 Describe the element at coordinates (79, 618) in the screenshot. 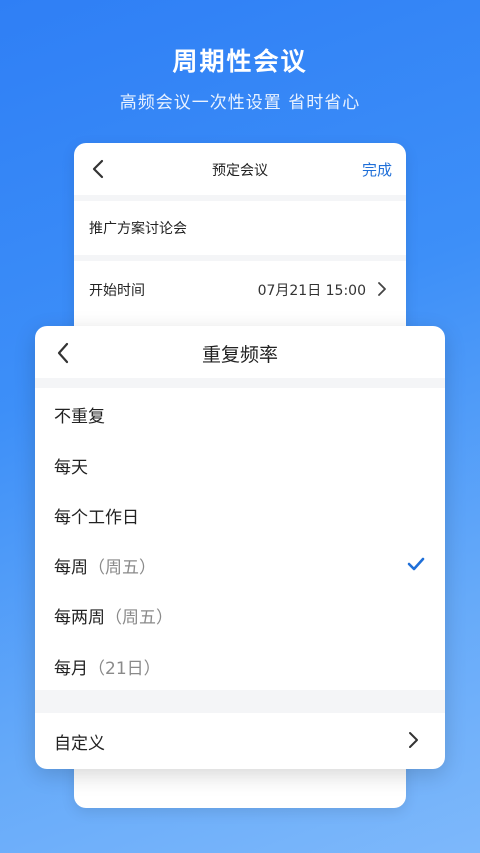

I see `option-label-text: 每两周` at that location.